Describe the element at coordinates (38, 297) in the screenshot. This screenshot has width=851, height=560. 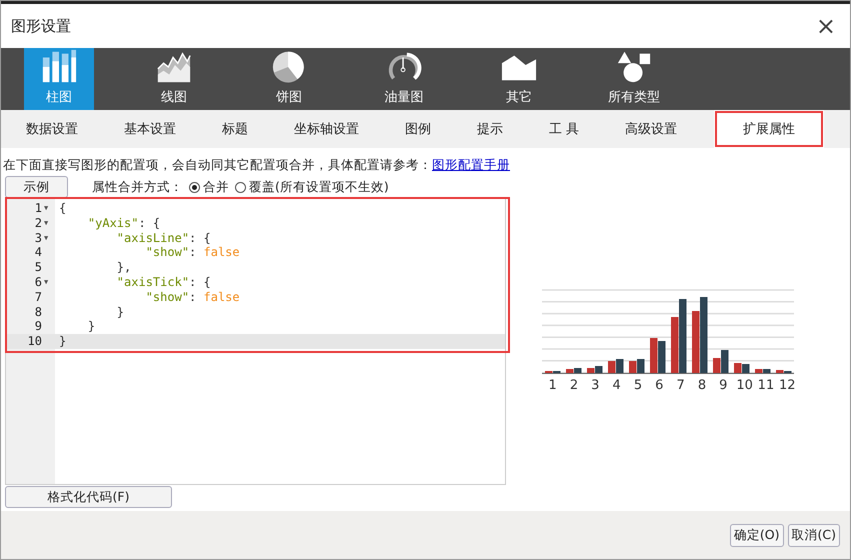
I see `line-number: 7` at that location.